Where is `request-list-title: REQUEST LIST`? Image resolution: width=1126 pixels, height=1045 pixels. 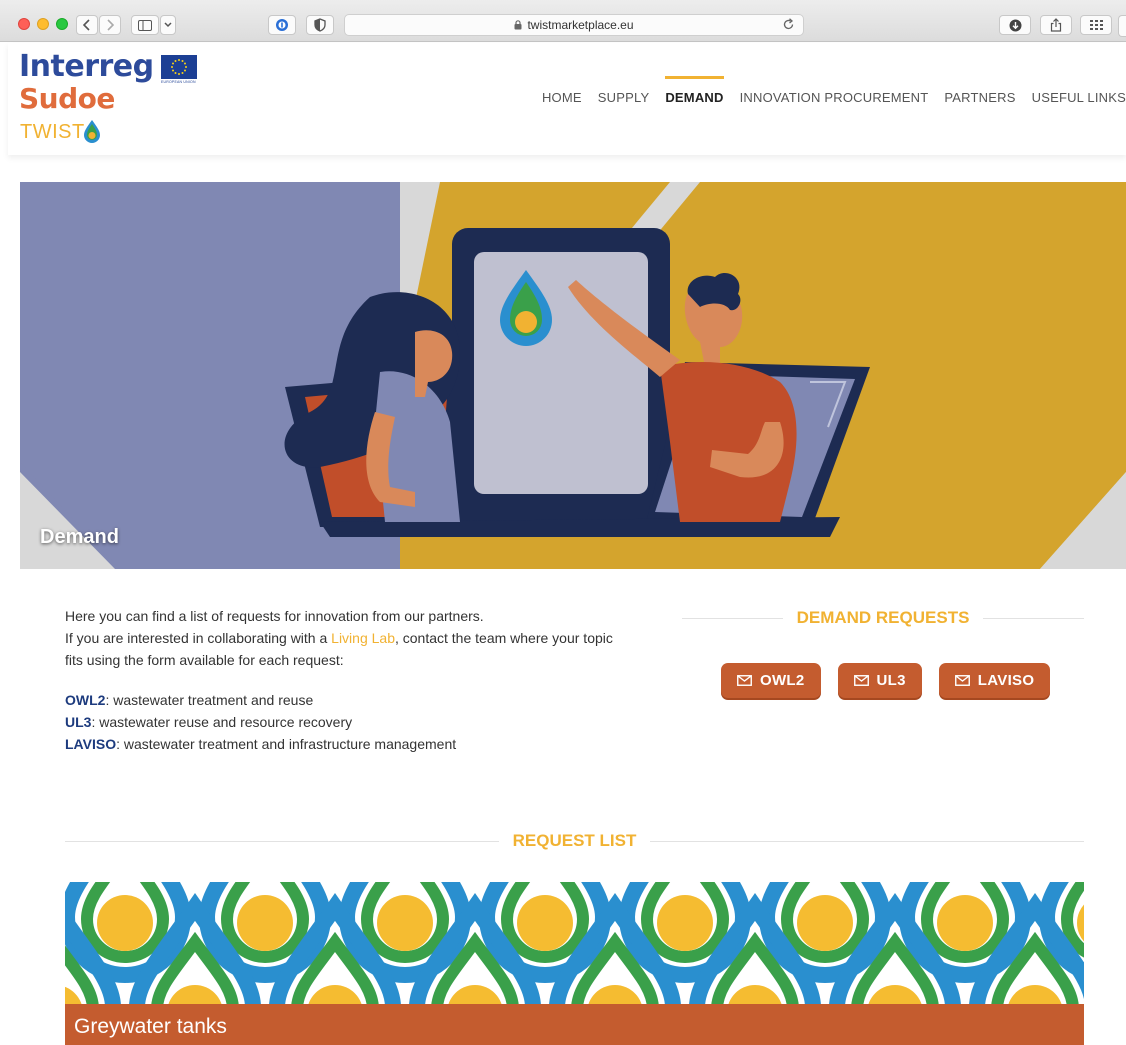
request-list-title: REQUEST LIST is located at coordinates (574, 840).